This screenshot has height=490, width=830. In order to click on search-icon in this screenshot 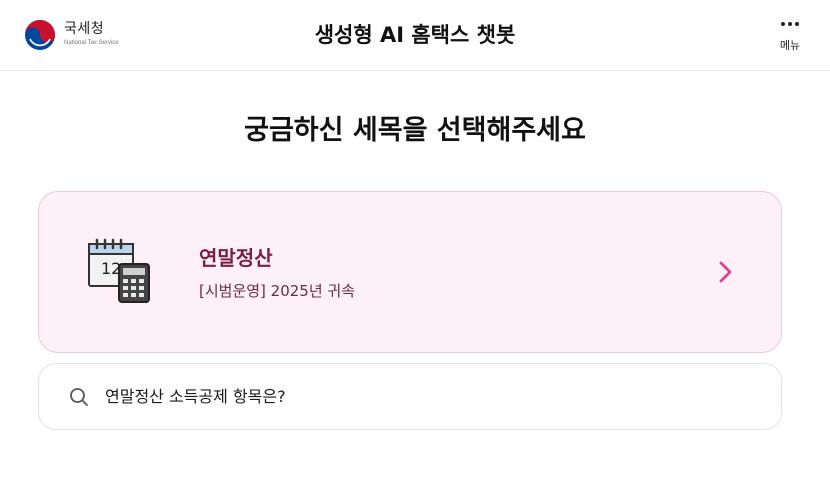, I will do `click(79, 397)`.